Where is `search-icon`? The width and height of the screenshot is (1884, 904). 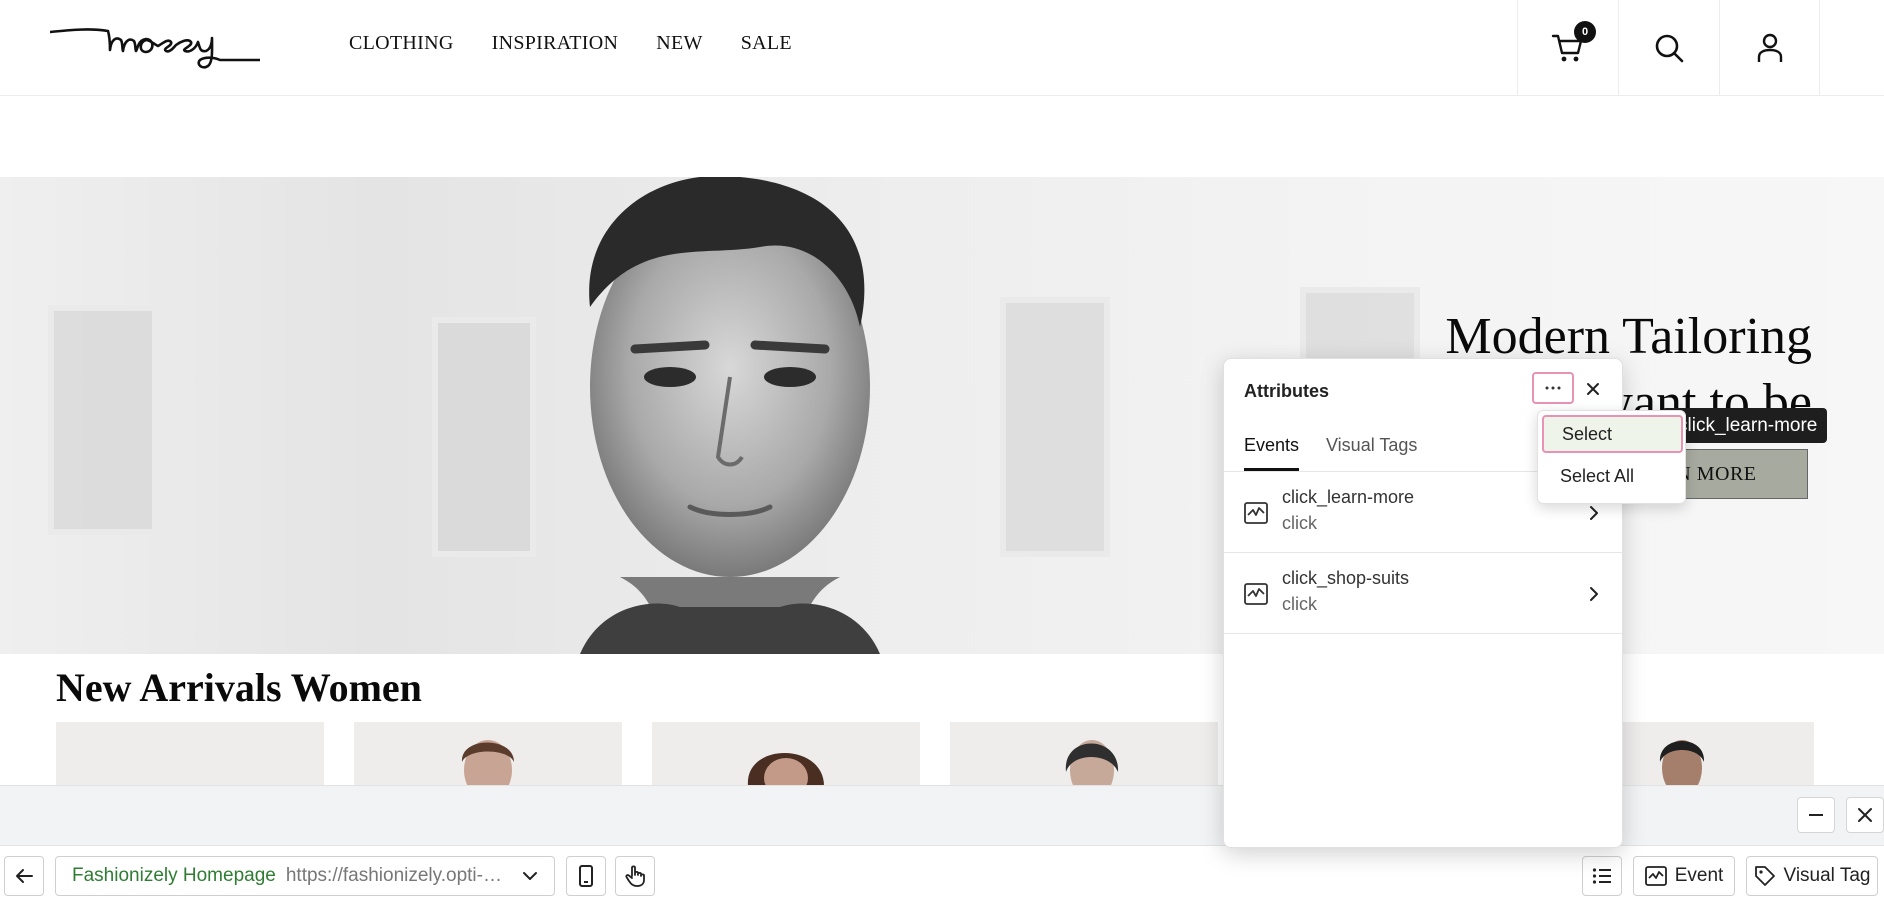
search-icon is located at coordinates (1669, 48).